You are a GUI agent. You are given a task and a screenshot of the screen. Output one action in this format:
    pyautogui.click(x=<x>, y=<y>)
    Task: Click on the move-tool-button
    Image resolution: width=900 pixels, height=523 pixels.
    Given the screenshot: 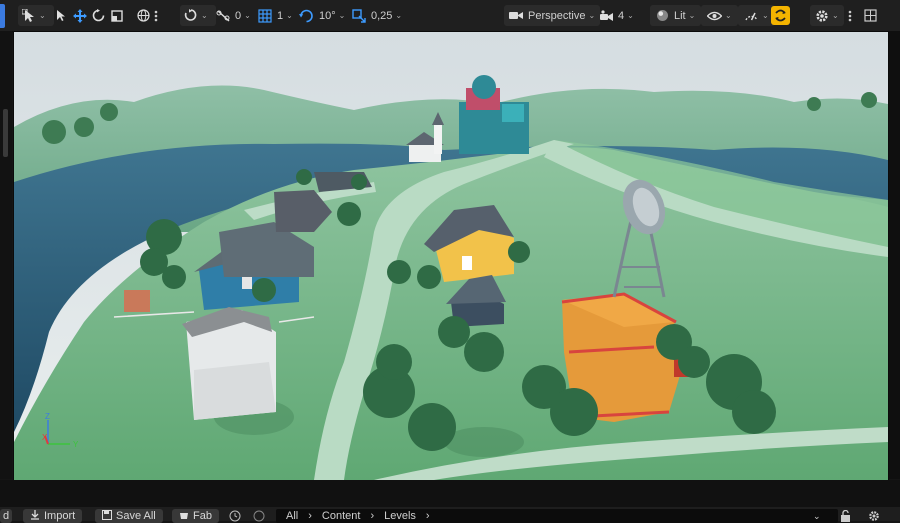 What is the action you would take?
    pyautogui.click(x=80, y=15)
    